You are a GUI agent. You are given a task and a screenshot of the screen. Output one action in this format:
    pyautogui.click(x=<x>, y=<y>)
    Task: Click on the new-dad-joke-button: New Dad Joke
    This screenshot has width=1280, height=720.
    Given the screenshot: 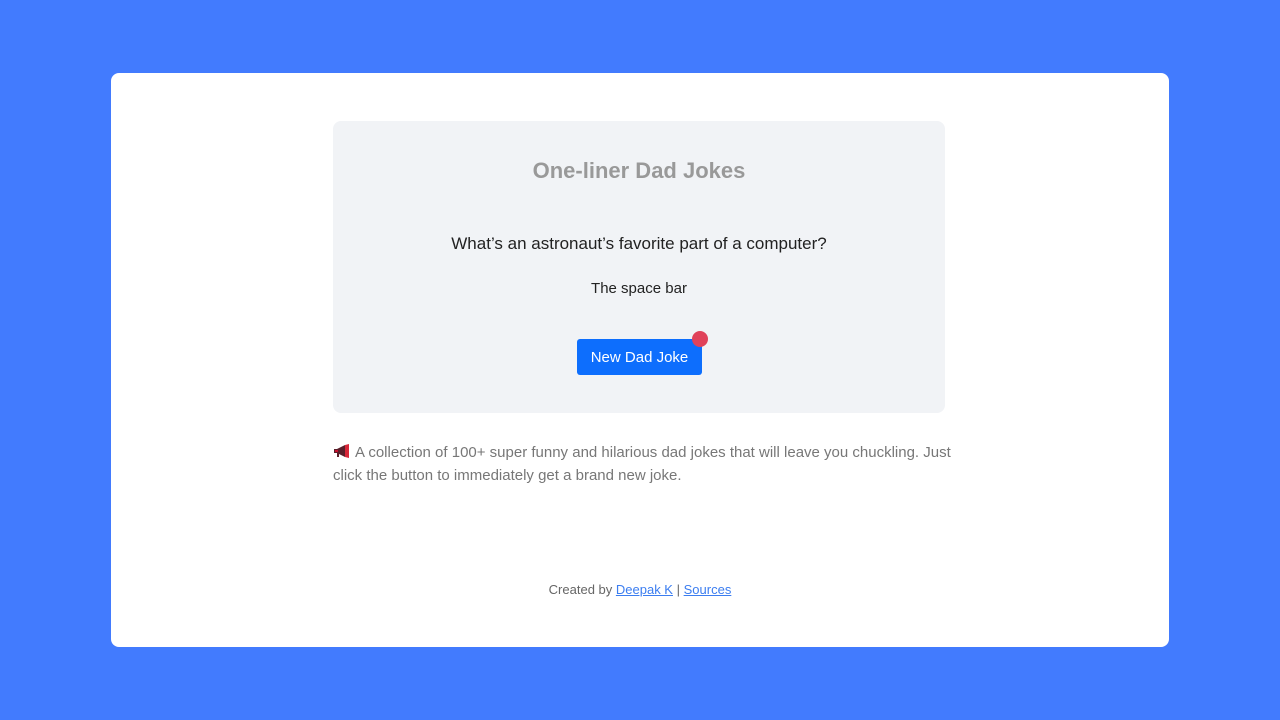 What is the action you would take?
    pyautogui.click(x=639, y=357)
    